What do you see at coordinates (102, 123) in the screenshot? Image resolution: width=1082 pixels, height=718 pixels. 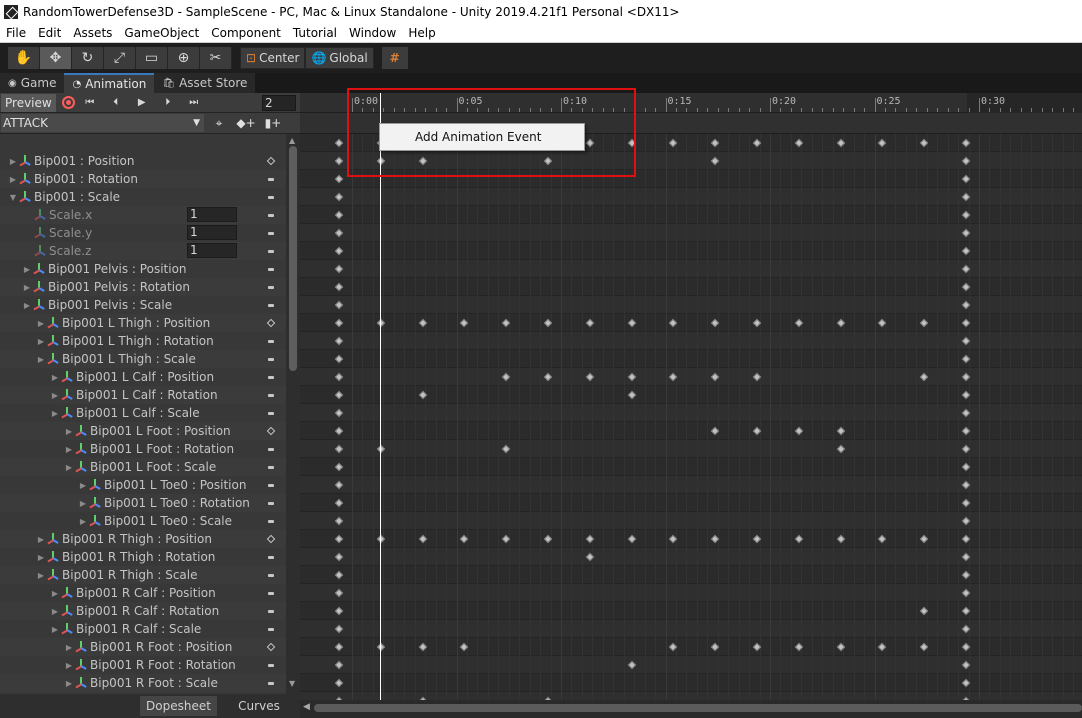 I see `clip-dropdown: ATTACK ▼` at bounding box center [102, 123].